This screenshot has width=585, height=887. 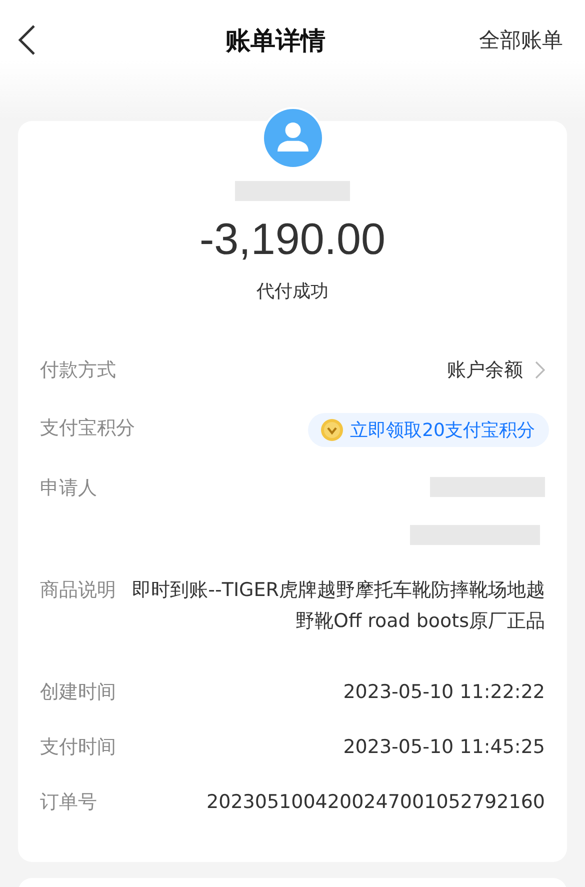 I want to click on page-title: 账单详情, so click(x=275, y=40).